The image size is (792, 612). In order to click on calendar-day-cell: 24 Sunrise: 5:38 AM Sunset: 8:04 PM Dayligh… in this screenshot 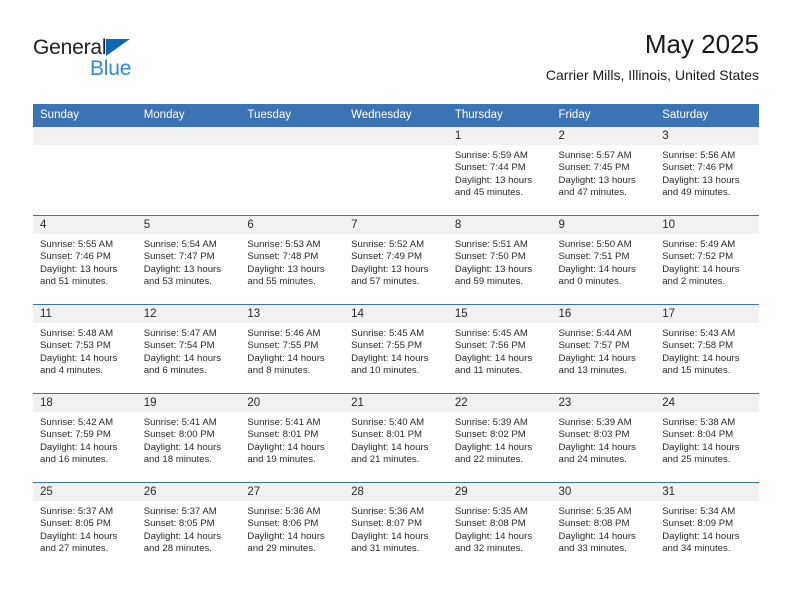, I will do `click(707, 438)`.